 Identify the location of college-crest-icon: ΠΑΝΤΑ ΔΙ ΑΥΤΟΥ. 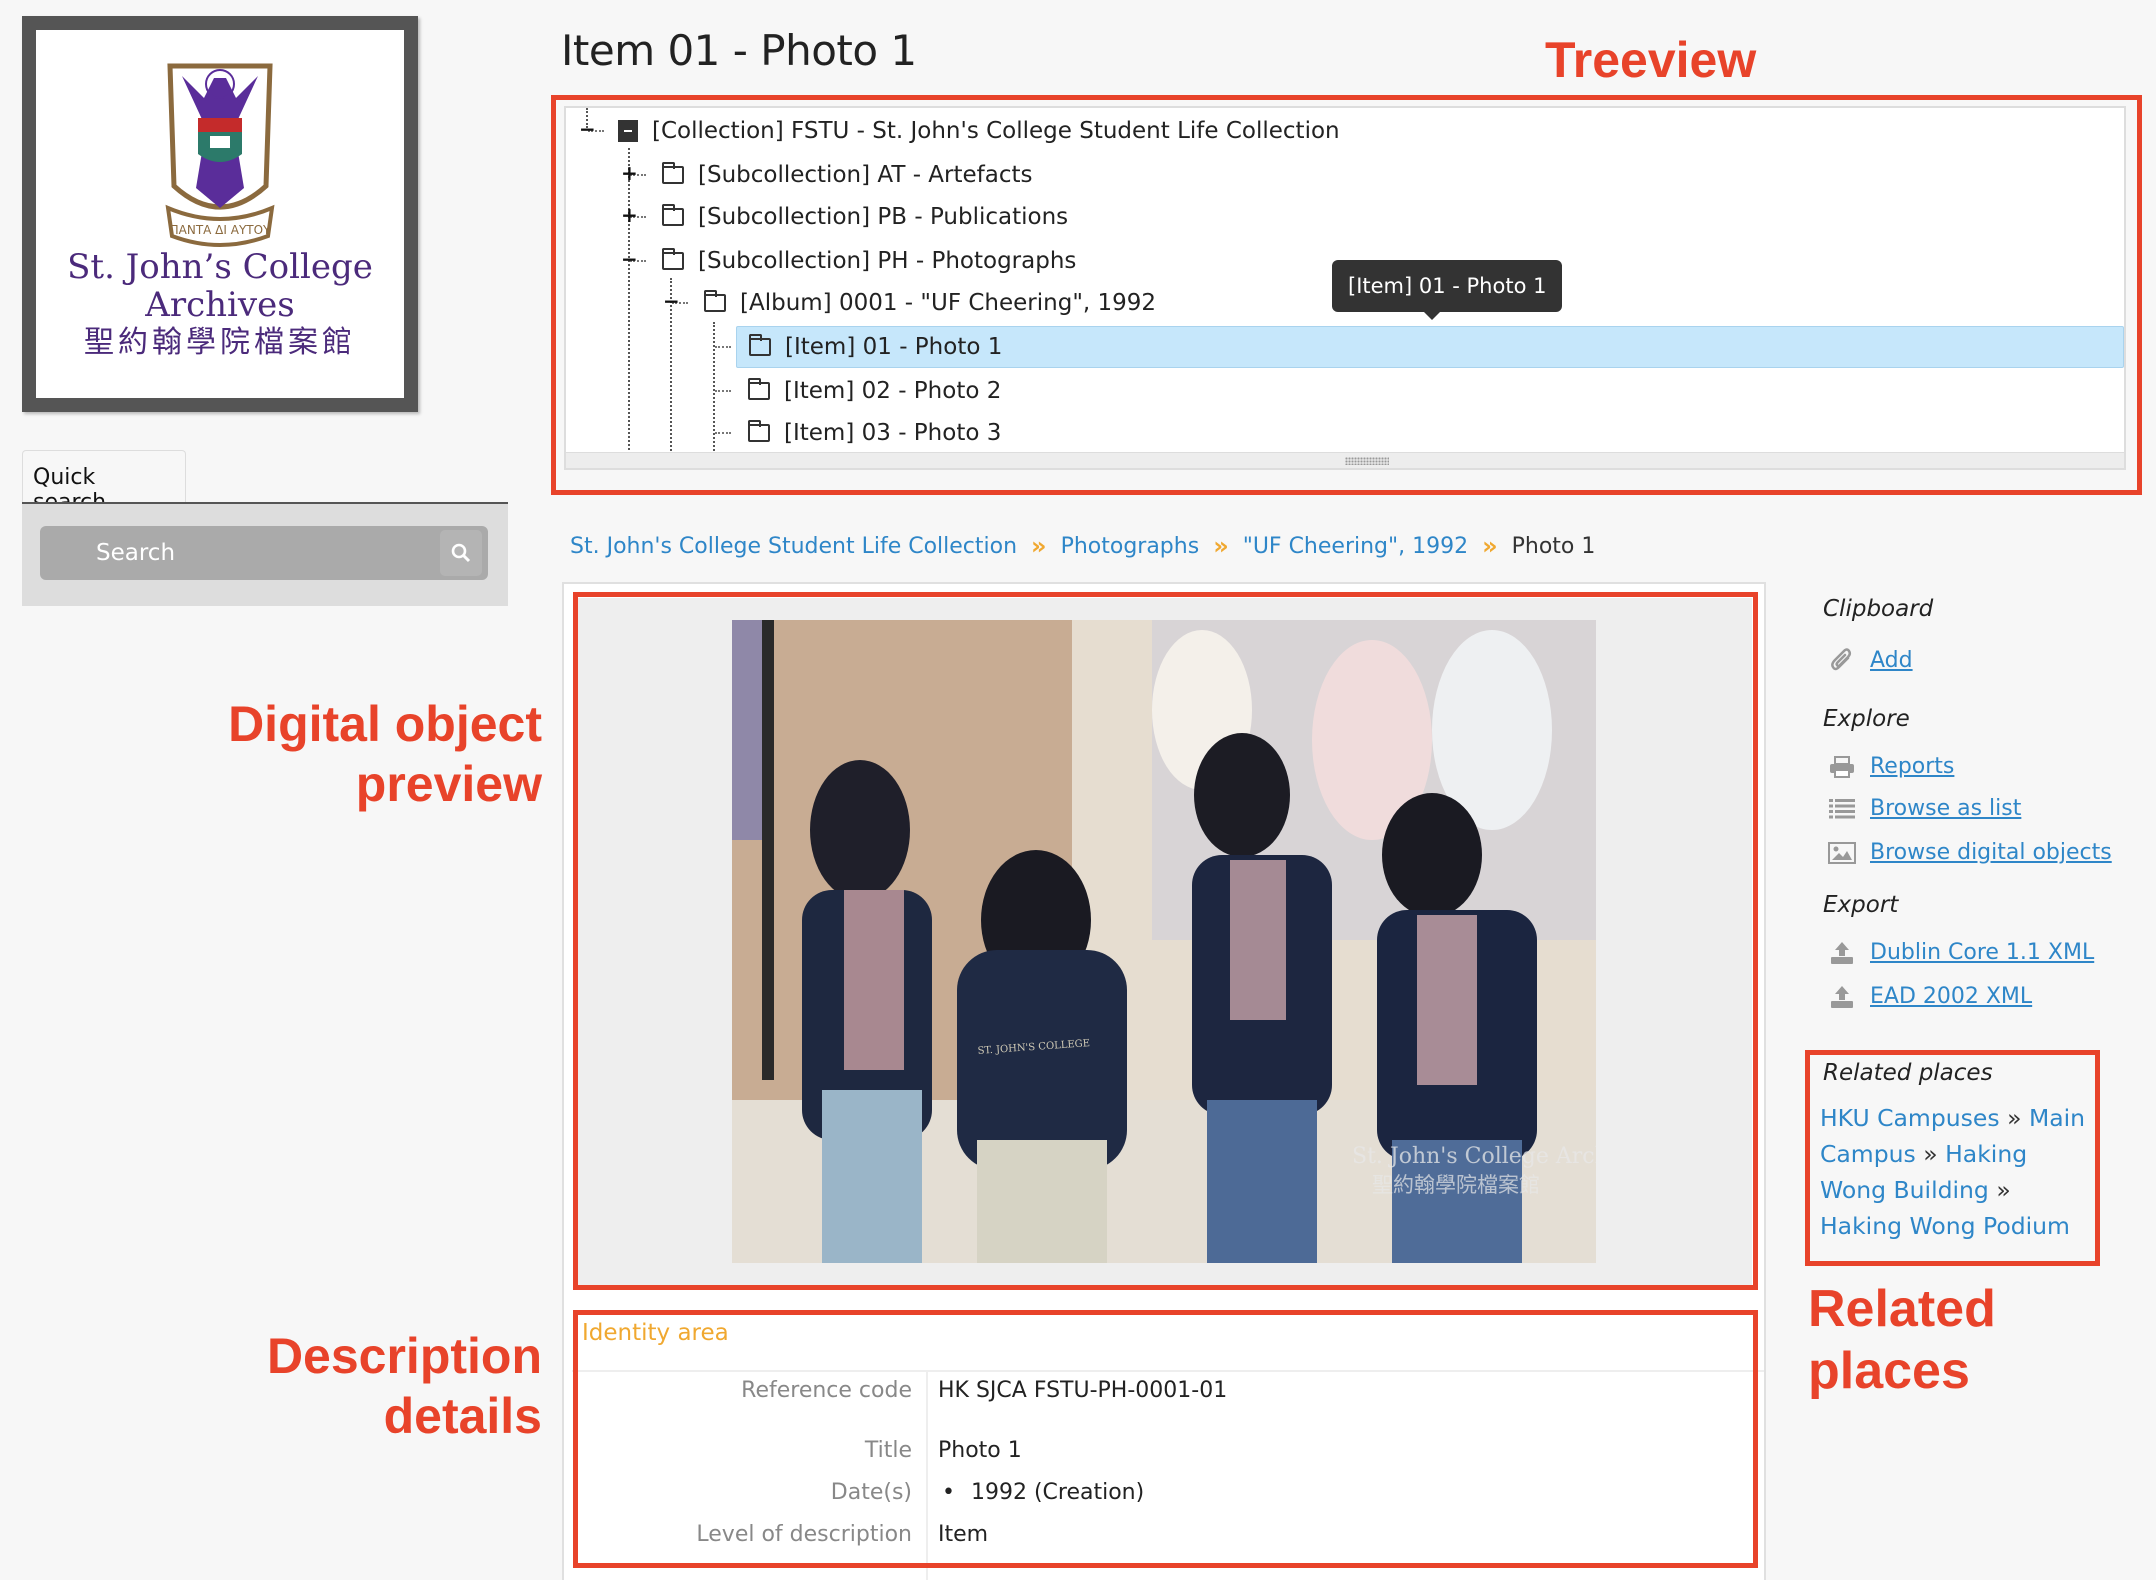
(220, 155).